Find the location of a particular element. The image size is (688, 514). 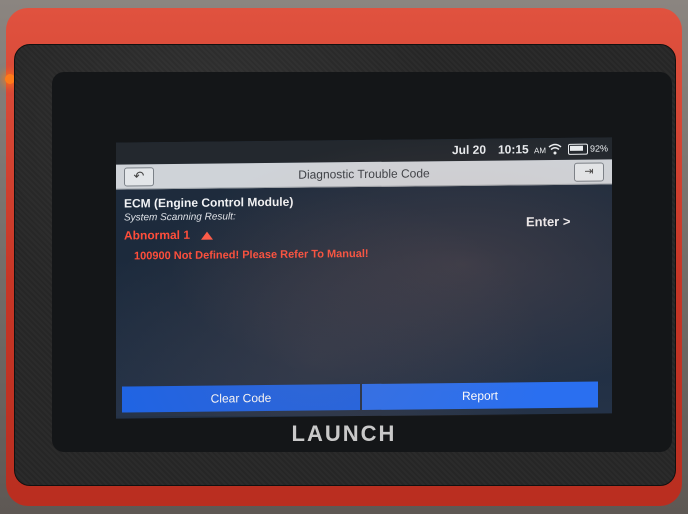

clear-code-button: Clear Code is located at coordinates (241, 398).